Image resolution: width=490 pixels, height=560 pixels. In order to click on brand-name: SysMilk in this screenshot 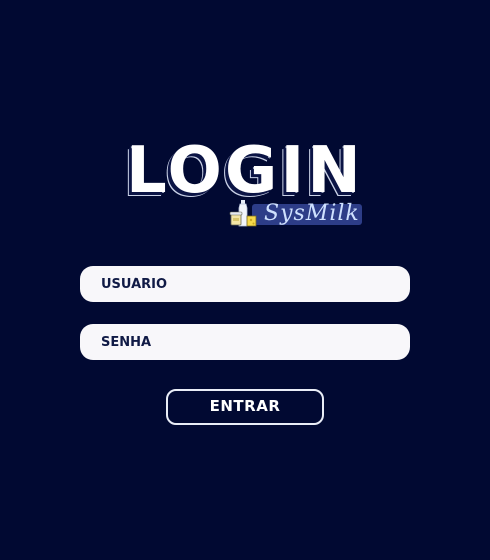, I will do `click(312, 213)`.